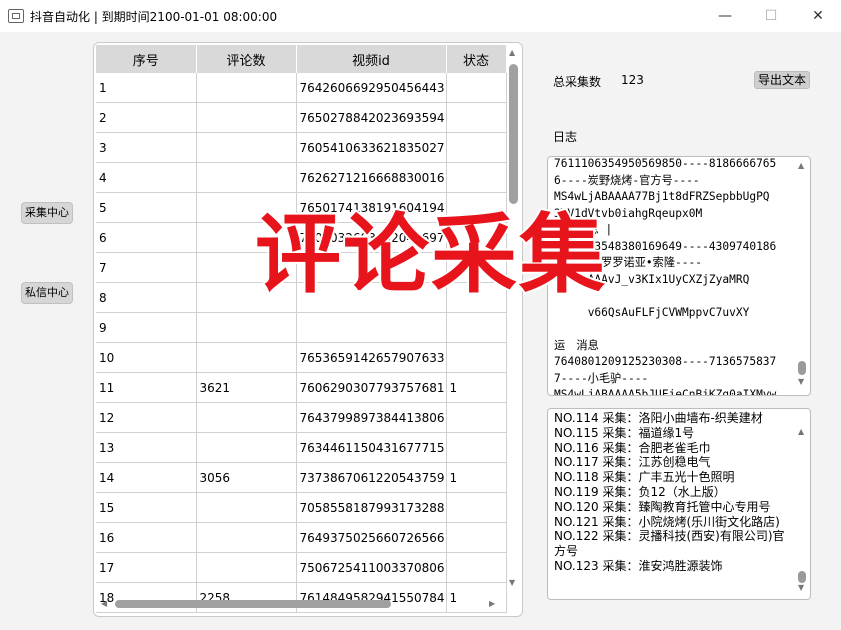  I want to click on table-row: 13 7634461150431677715, so click(301, 447).